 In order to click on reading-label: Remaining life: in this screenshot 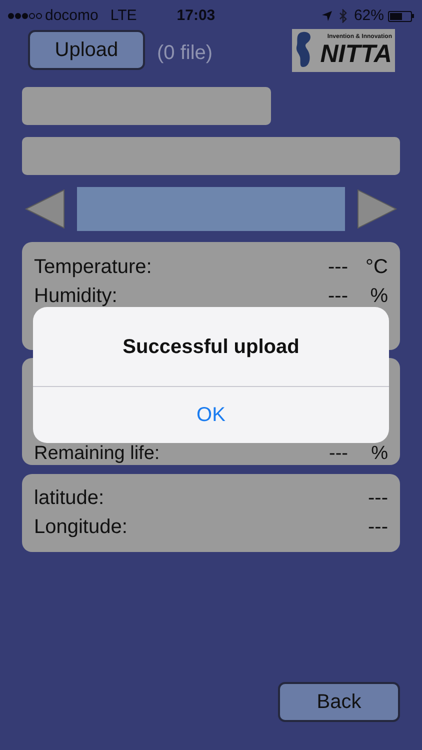, I will do `click(97, 453)`.